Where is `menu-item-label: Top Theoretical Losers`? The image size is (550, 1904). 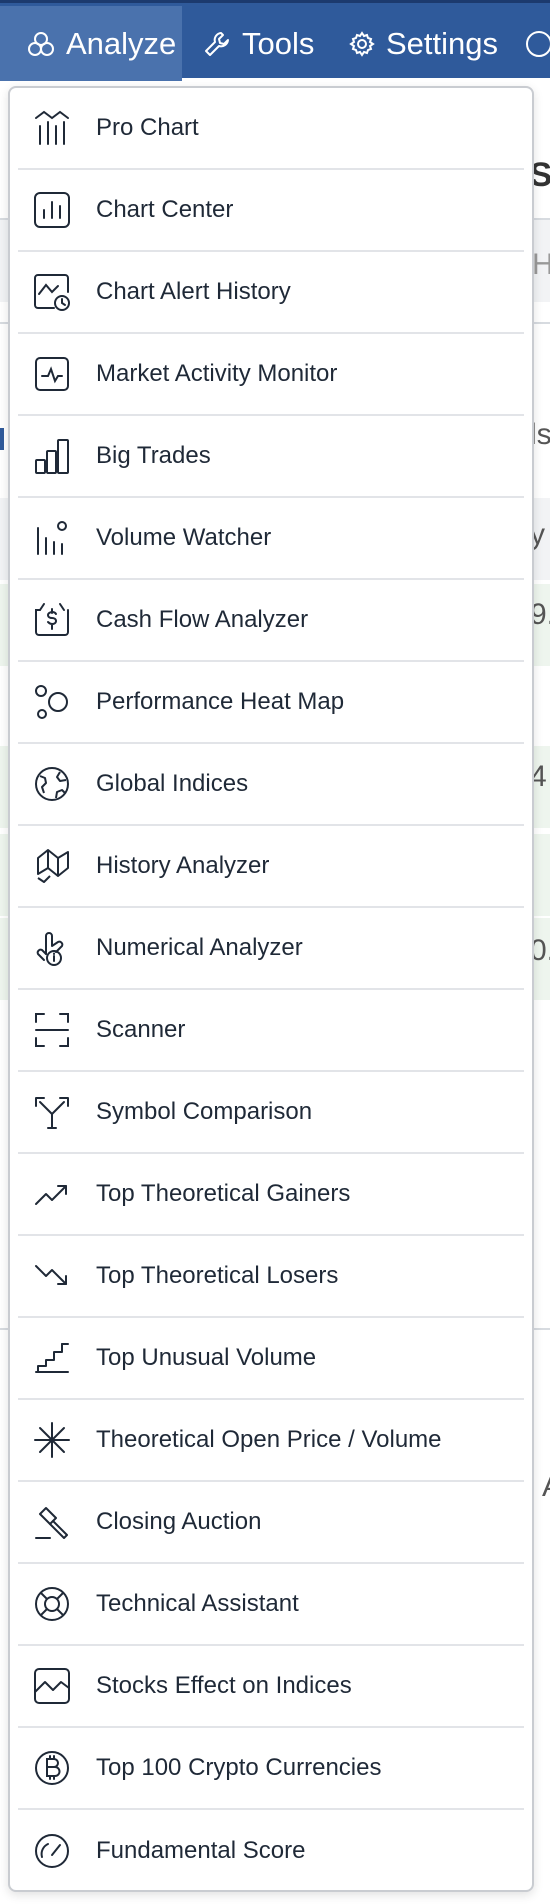 menu-item-label: Top Theoretical Losers is located at coordinates (217, 1275).